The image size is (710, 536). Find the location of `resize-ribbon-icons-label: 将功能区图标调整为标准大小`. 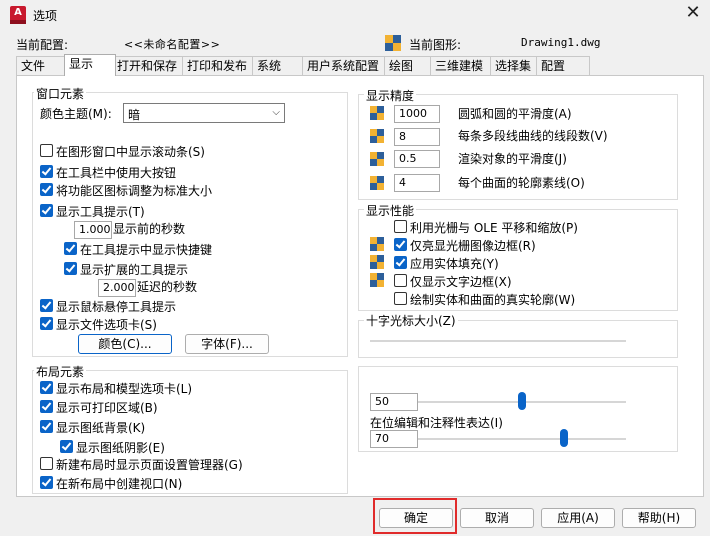

resize-ribbon-icons-label: 将功能区图标调整为标准大小 is located at coordinates (134, 191).